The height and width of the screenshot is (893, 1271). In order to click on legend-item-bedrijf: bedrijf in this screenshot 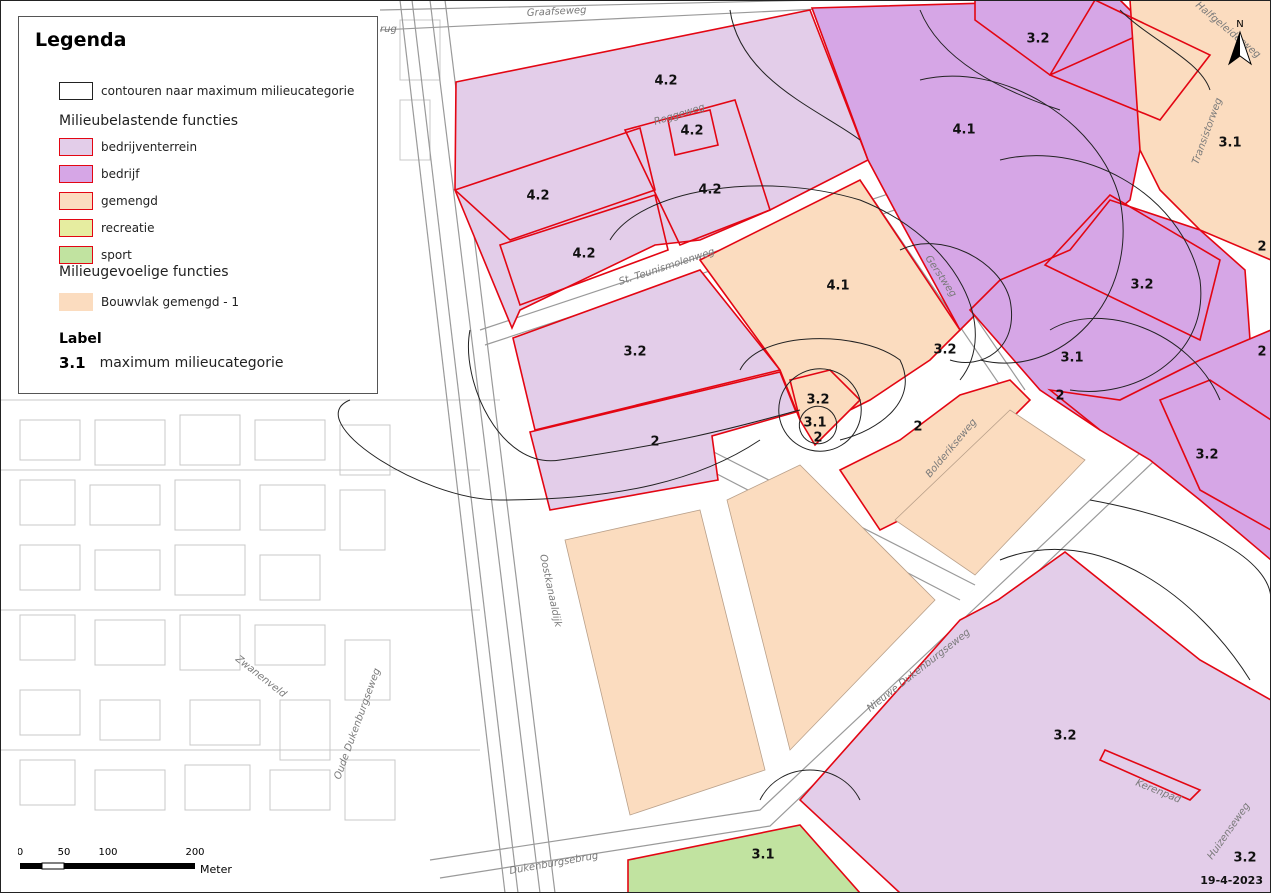, I will do `click(99, 174)`.